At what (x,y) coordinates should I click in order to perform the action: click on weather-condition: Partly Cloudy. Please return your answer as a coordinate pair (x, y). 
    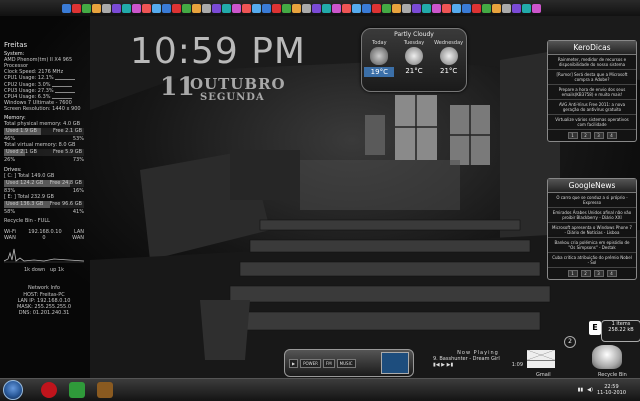
    Looking at the image, I should click on (414, 34).